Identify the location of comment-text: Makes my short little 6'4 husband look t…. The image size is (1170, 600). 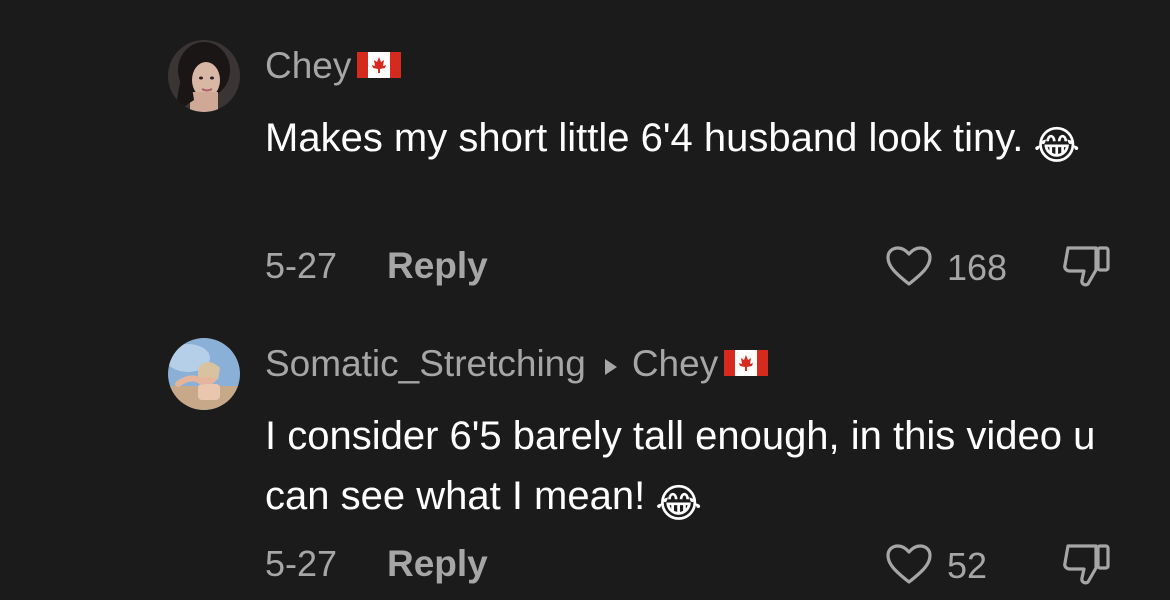
(644, 138).